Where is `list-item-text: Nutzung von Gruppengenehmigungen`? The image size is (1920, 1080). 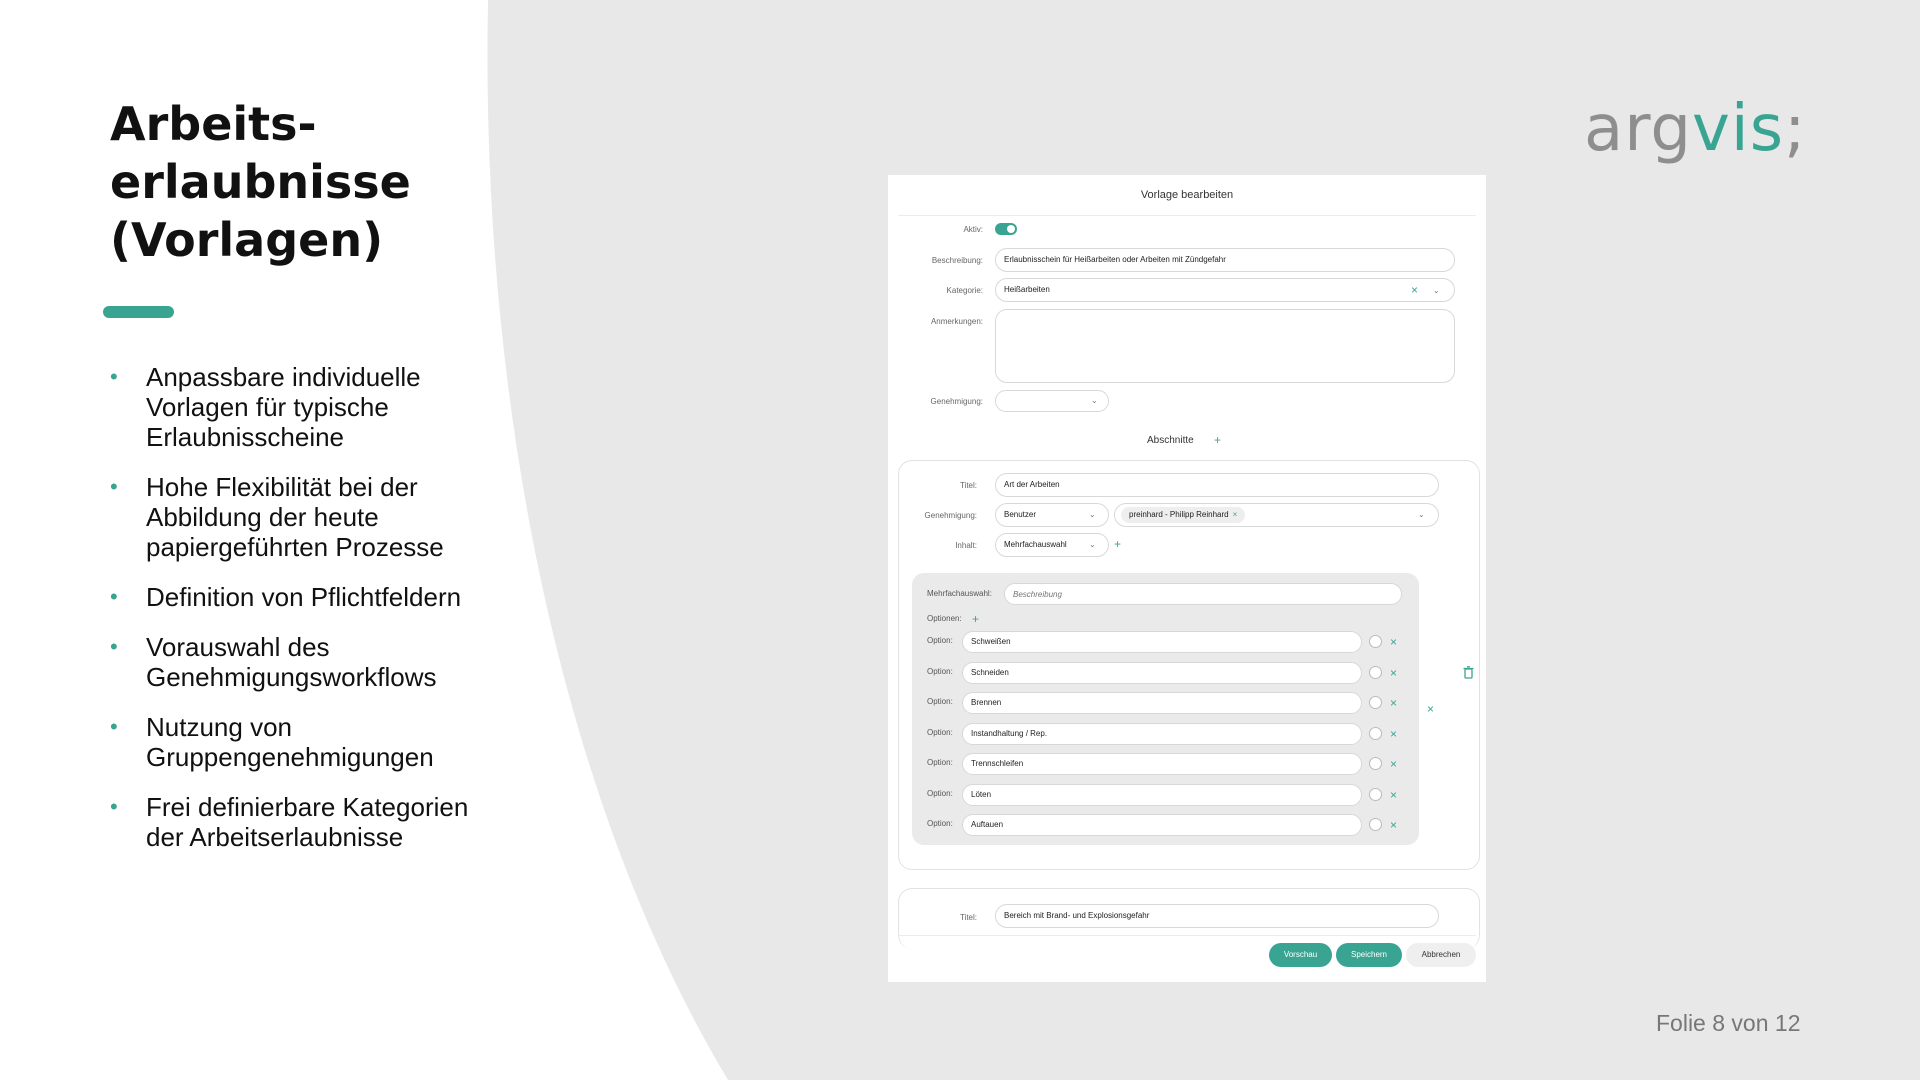
list-item-text: Nutzung von Gruppengenehmigungen is located at coordinates (290, 742).